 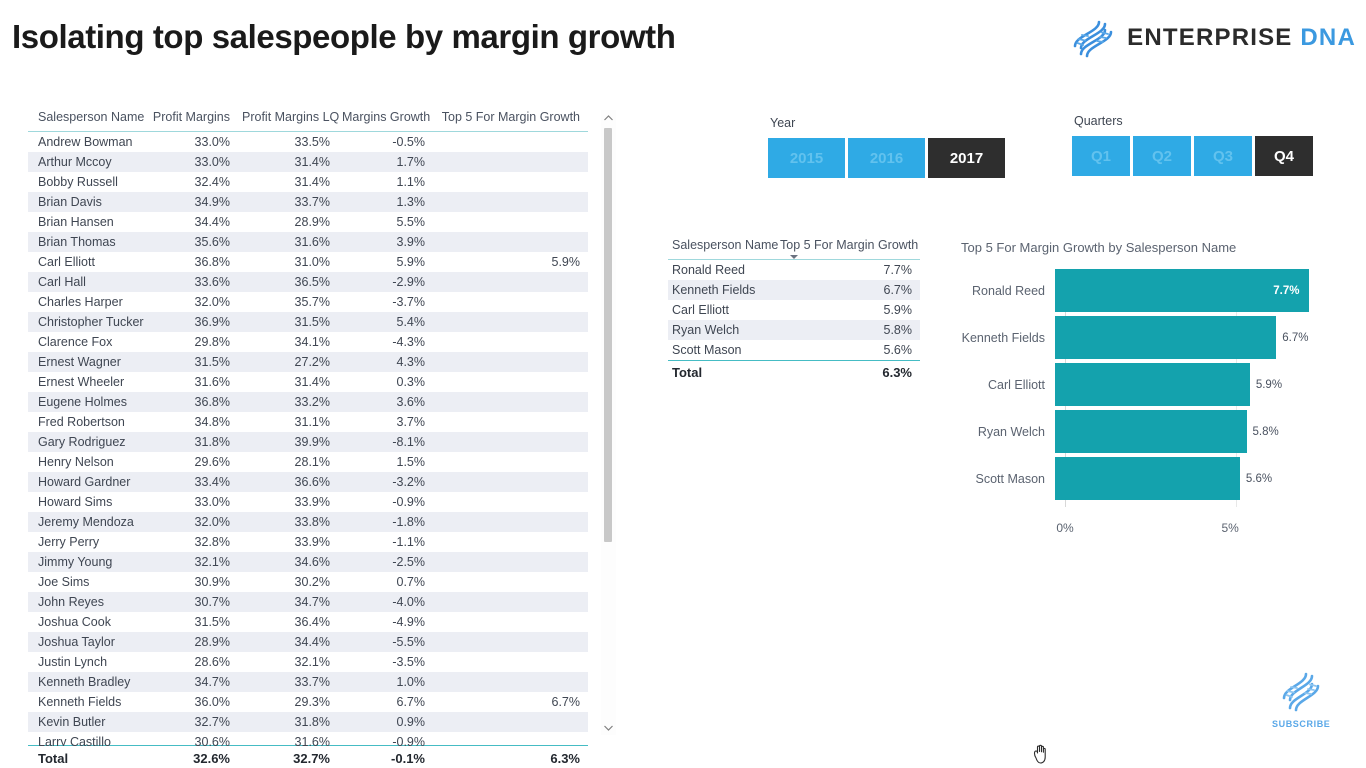 What do you see at coordinates (1010, 478) in the screenshot?
I see `bar-category-label: Scott Mason` at bounding box center [1010, 478].